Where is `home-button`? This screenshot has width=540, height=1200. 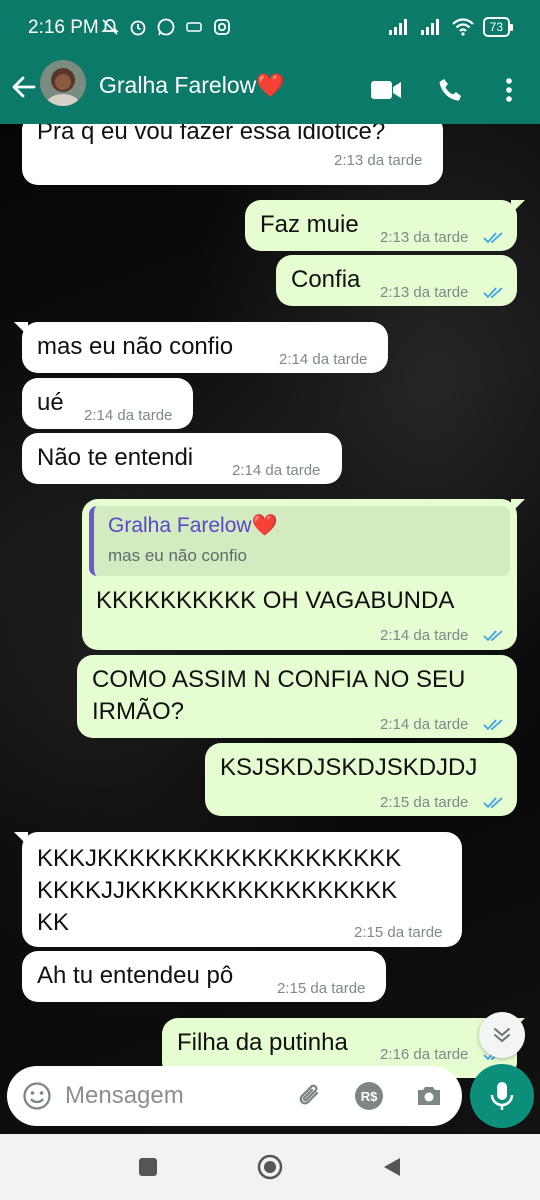 home-button is located at coordinates (270, 1167).